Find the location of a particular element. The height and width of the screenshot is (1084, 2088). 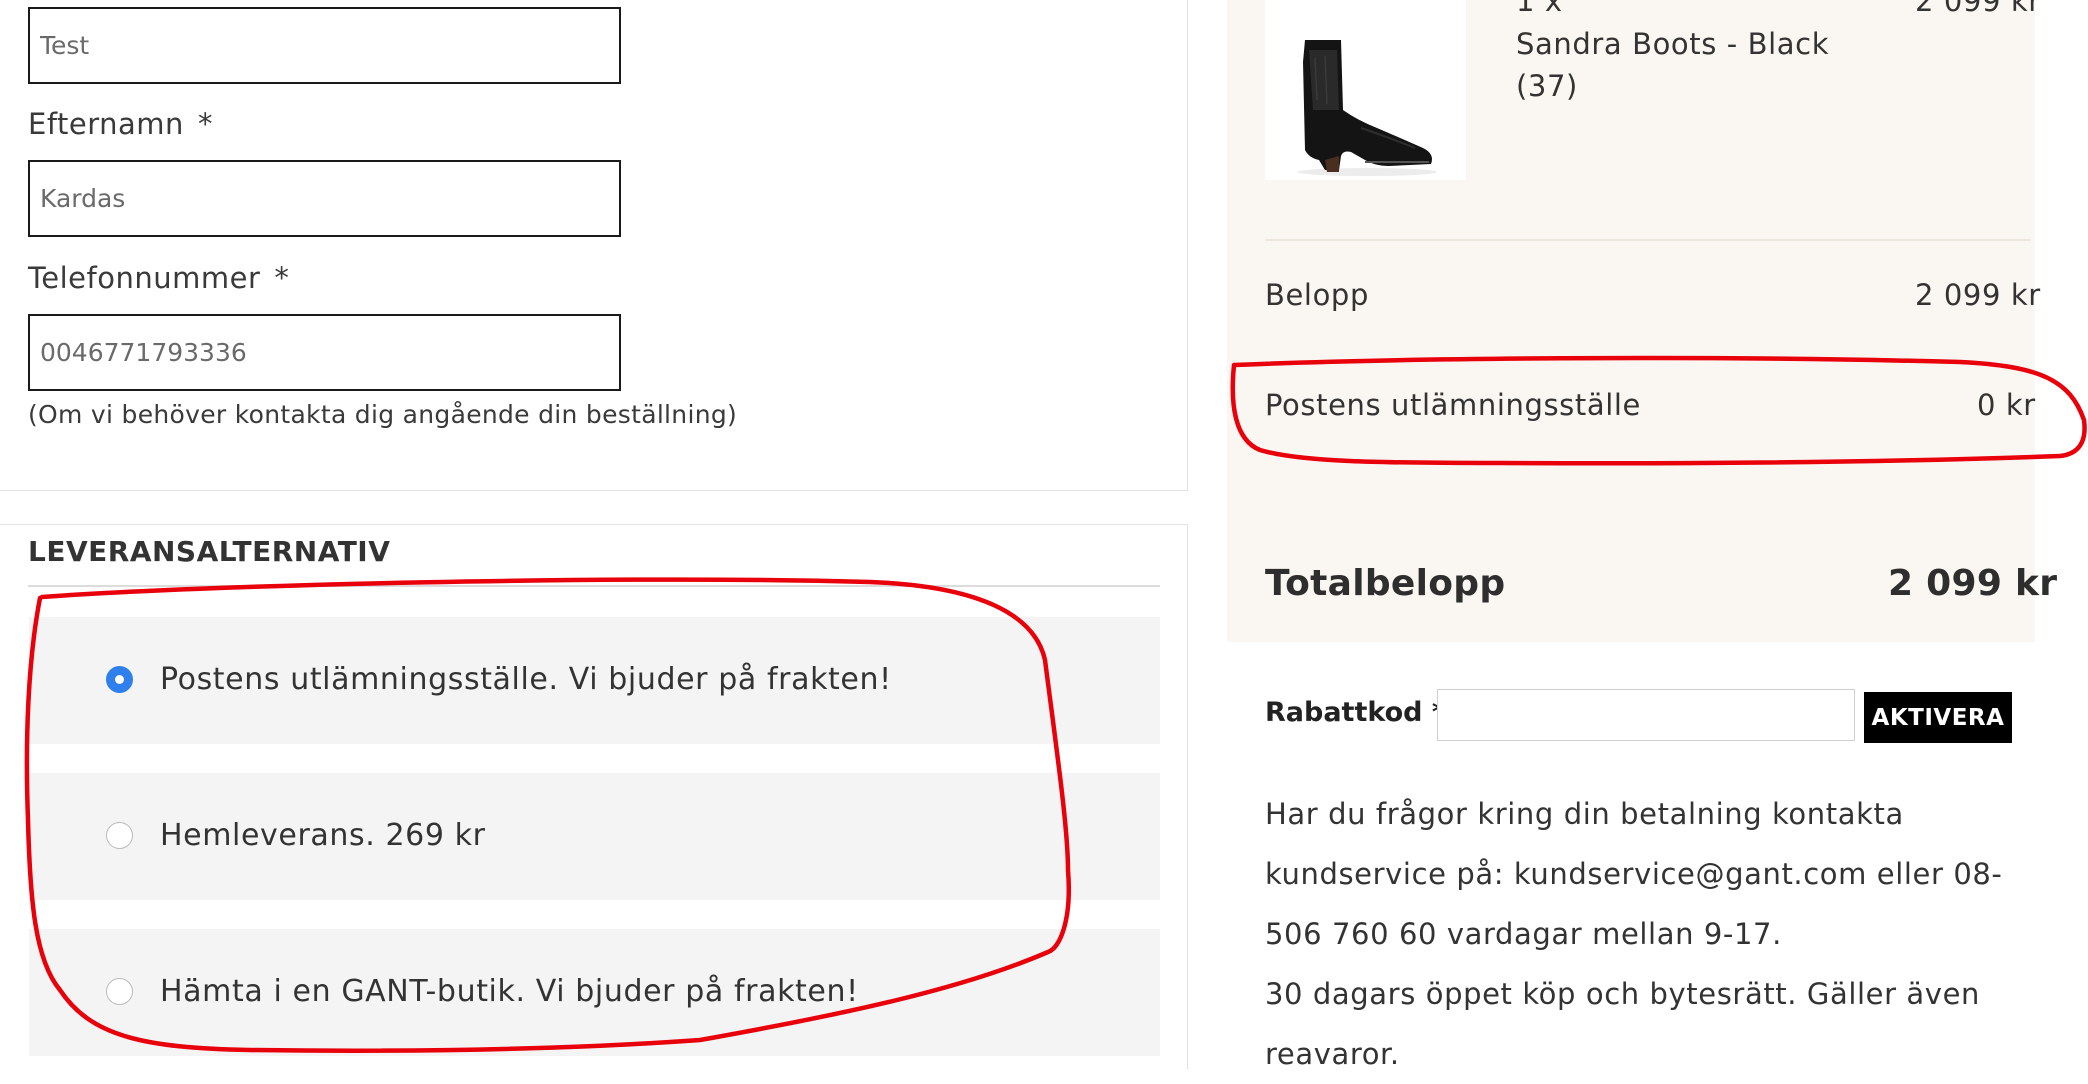

last-name-input is located at coordinates (324, 198).